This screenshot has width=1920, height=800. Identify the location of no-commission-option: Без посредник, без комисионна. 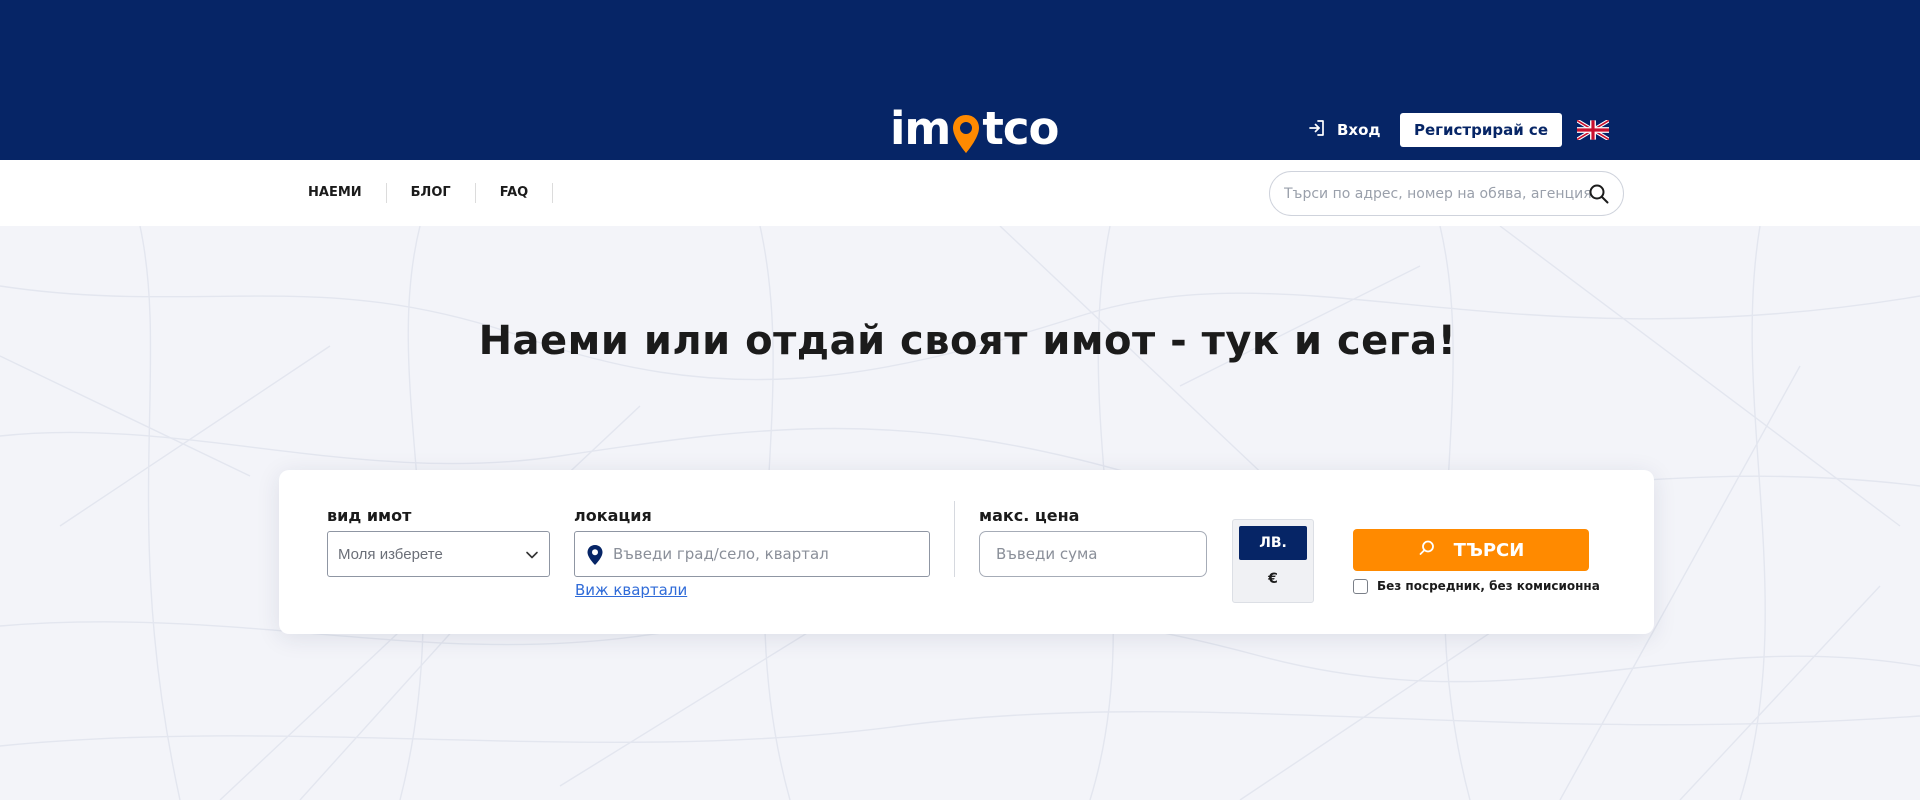
(1476, 586).